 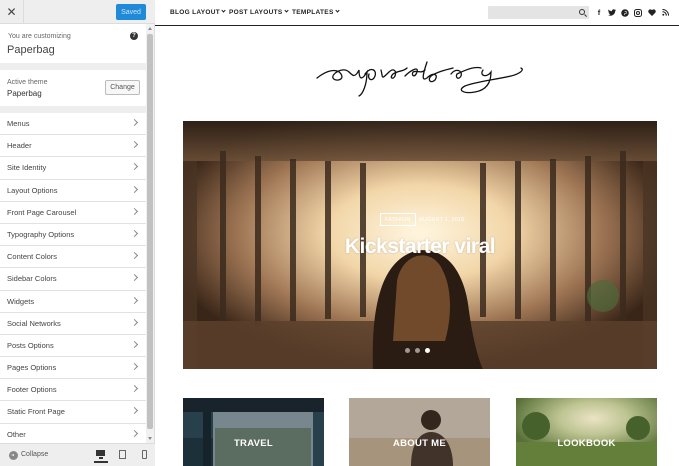 What do you see at coordinates (36, 412) in the screenshot?
I see `menu-item-label: Static Front Page` at bounding box center [36, 412].